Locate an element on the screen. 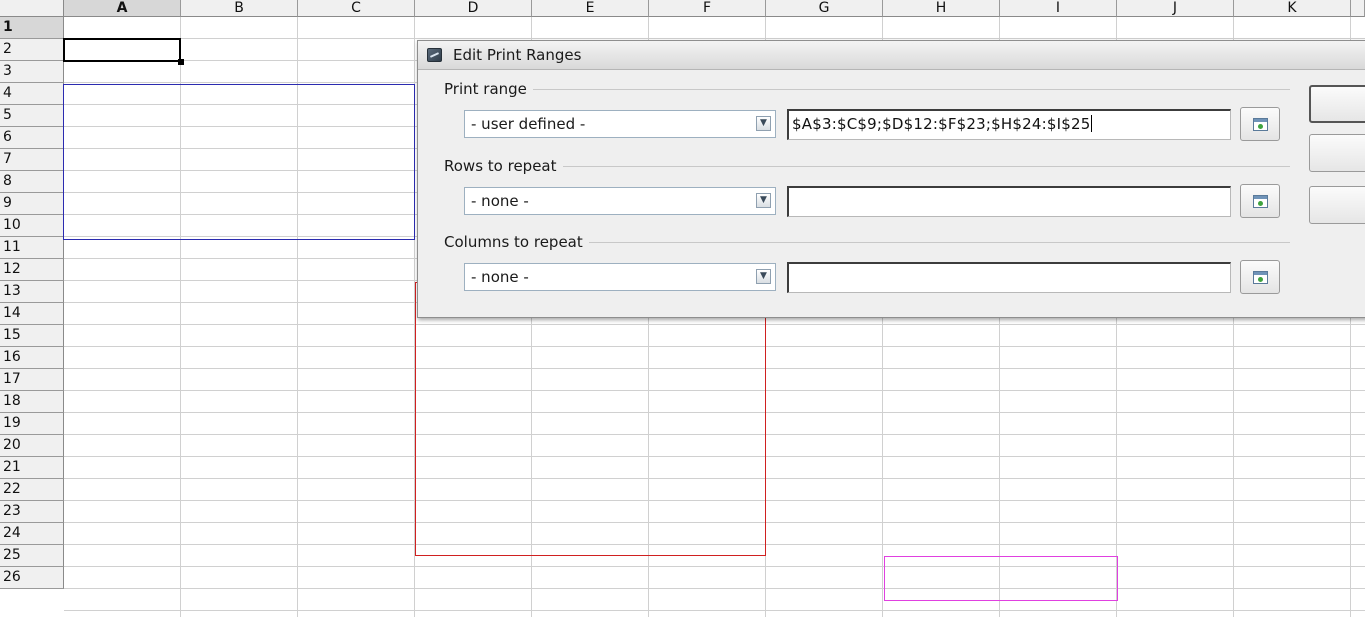 This screenshot has height=617, width=1365. cell-cursor-a1 is located at coordinates (122, 50).